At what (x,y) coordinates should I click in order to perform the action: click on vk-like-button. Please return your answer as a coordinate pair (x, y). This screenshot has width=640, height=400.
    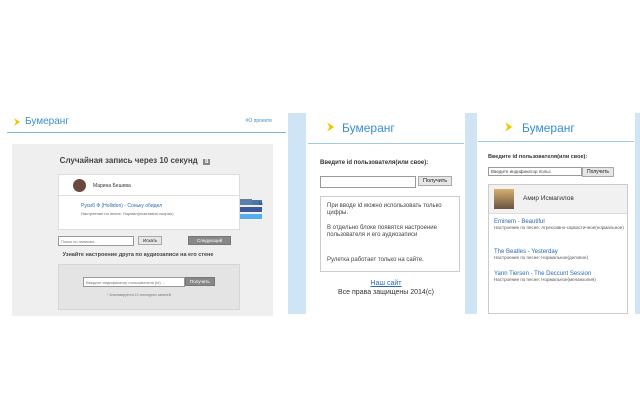
    Looking at the image, I should click on (246, 202).